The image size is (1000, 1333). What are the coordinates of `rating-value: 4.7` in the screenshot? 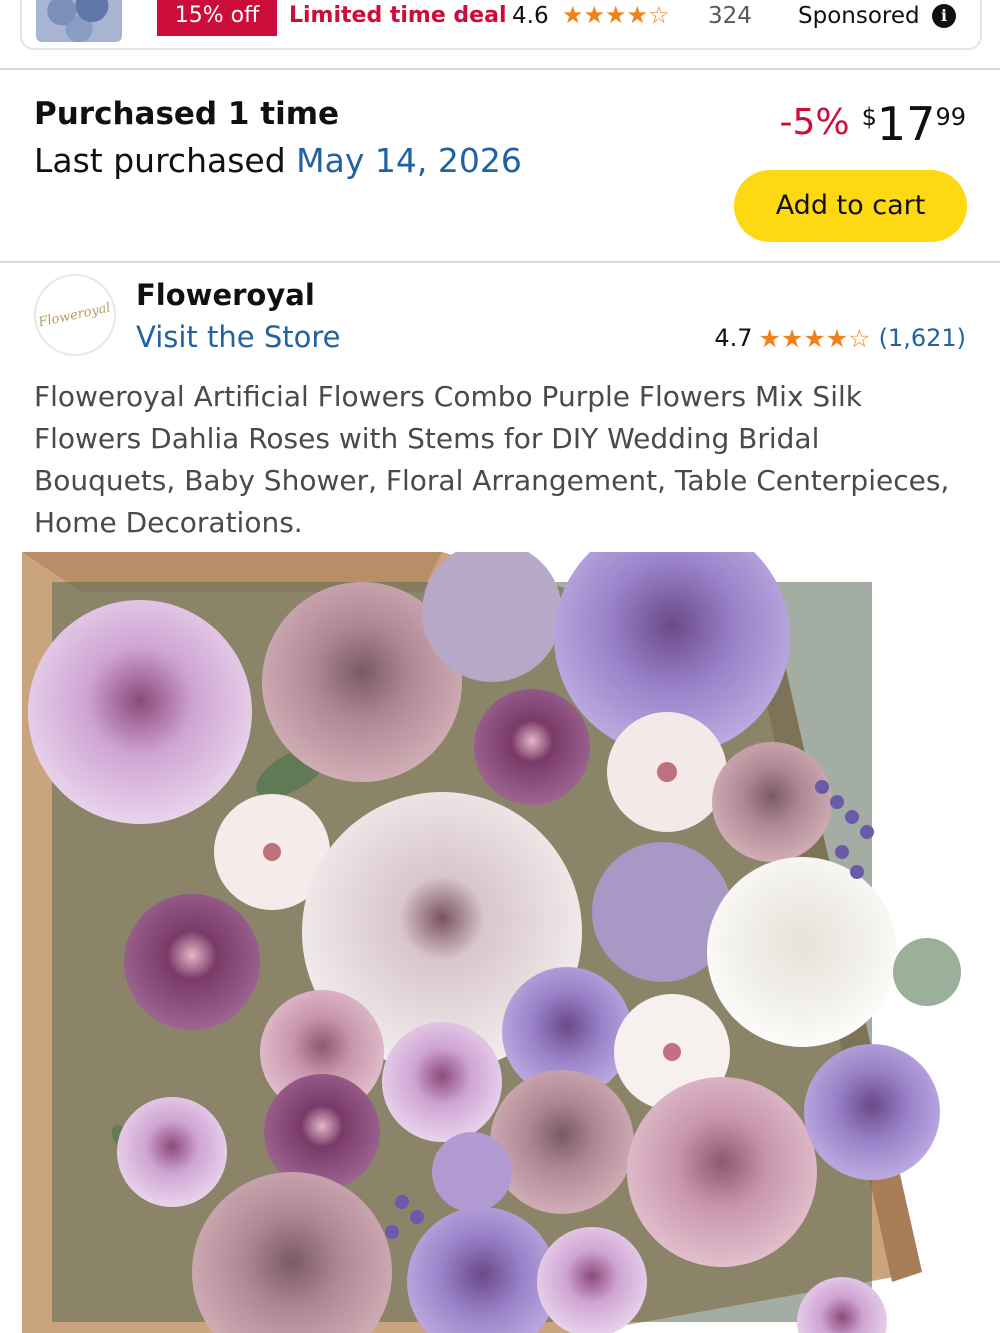 It's located at (733, 338).